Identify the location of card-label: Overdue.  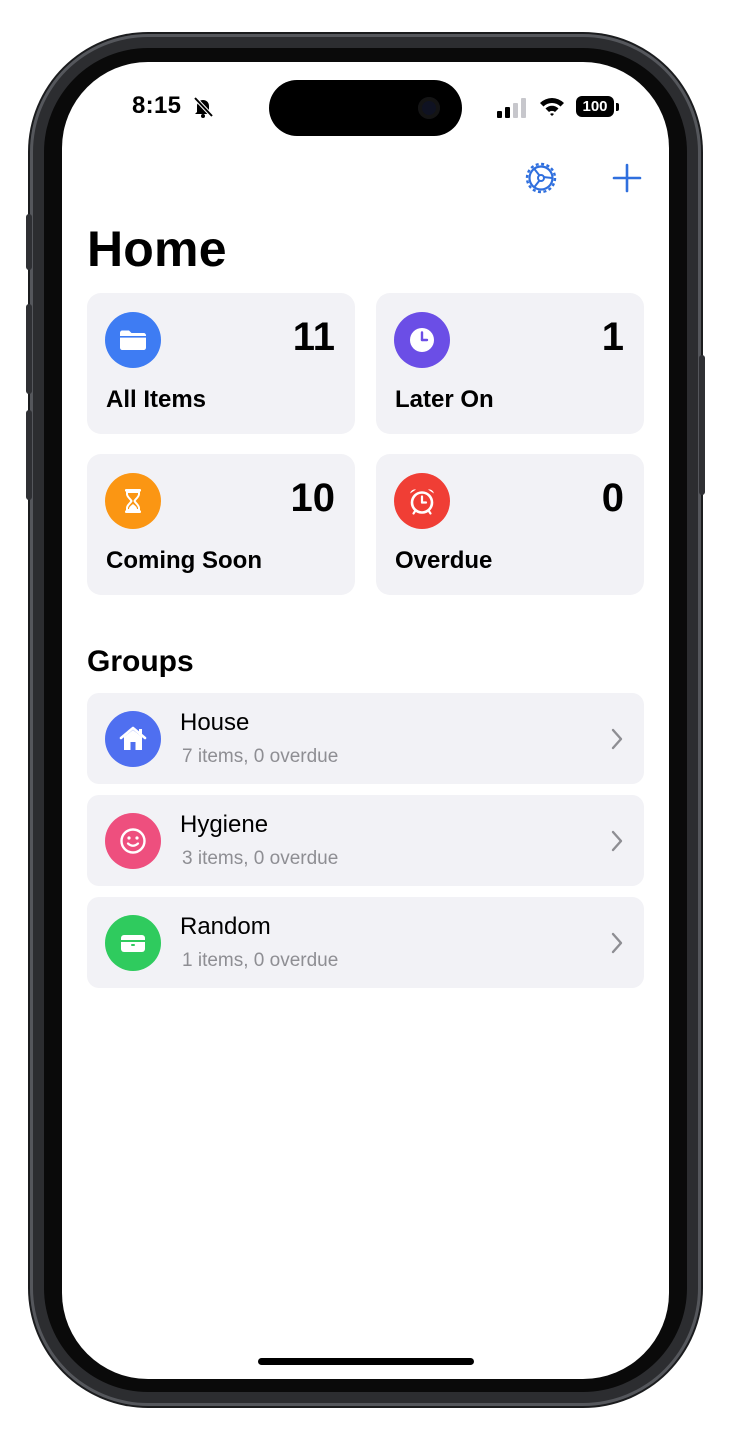
(444, 560).